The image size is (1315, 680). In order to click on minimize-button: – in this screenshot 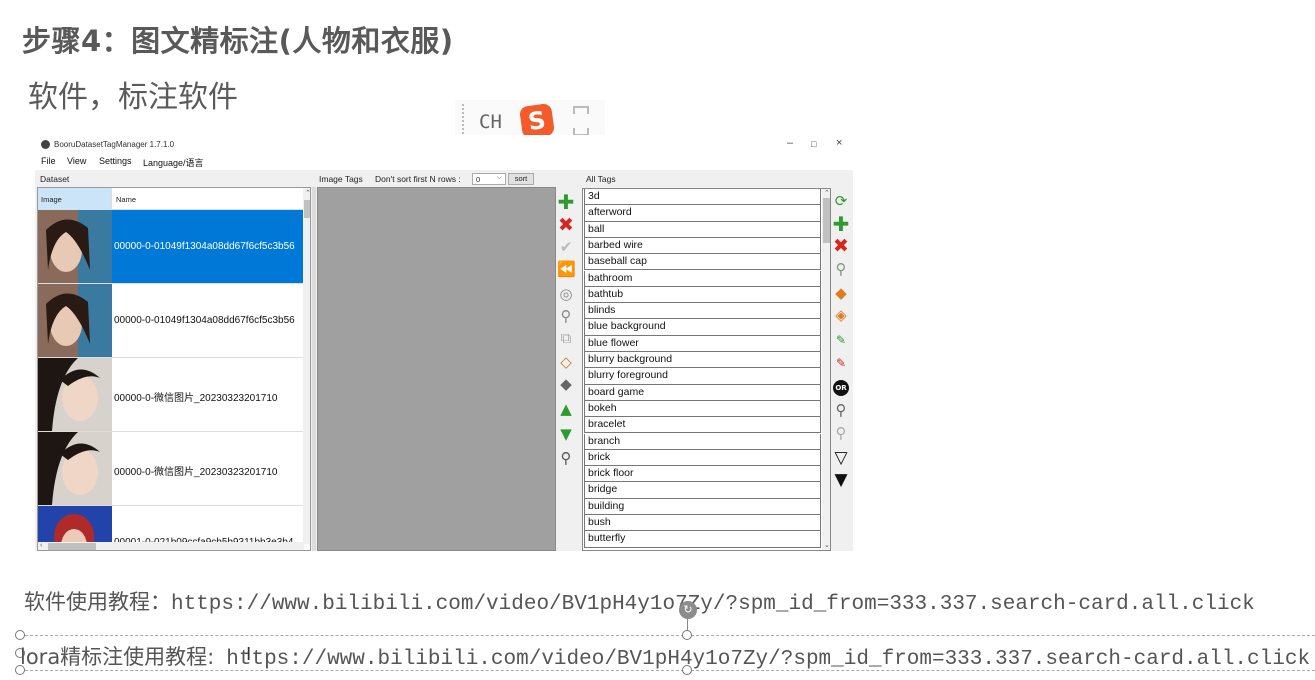, I will do `click(790, 143)`.